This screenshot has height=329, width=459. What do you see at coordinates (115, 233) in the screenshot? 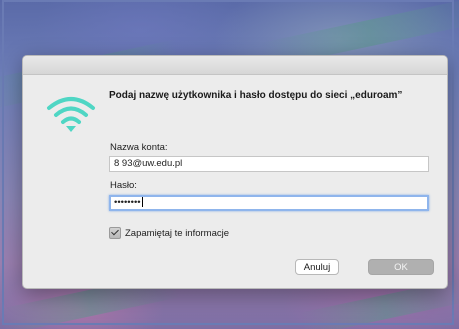
I see `checkmark-icon` at bounding box center [115, 233].